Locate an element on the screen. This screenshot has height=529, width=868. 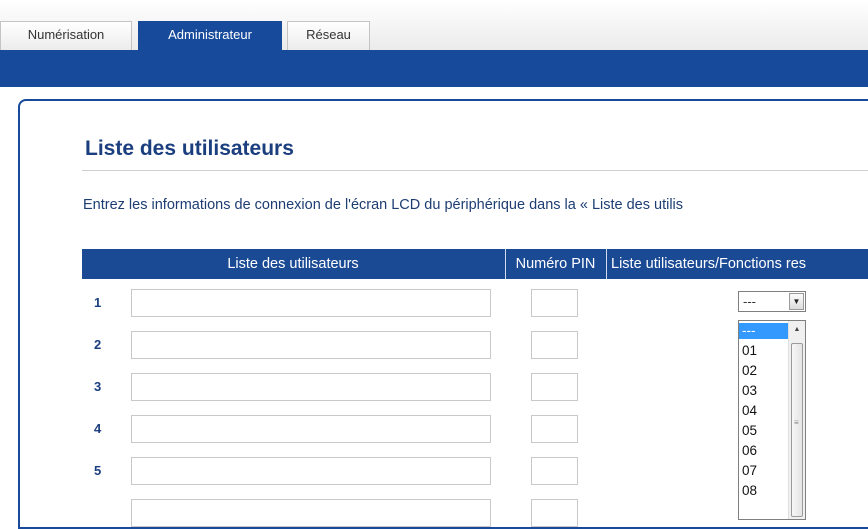
dropdown-option: --- is located at coordinates (764, 331).